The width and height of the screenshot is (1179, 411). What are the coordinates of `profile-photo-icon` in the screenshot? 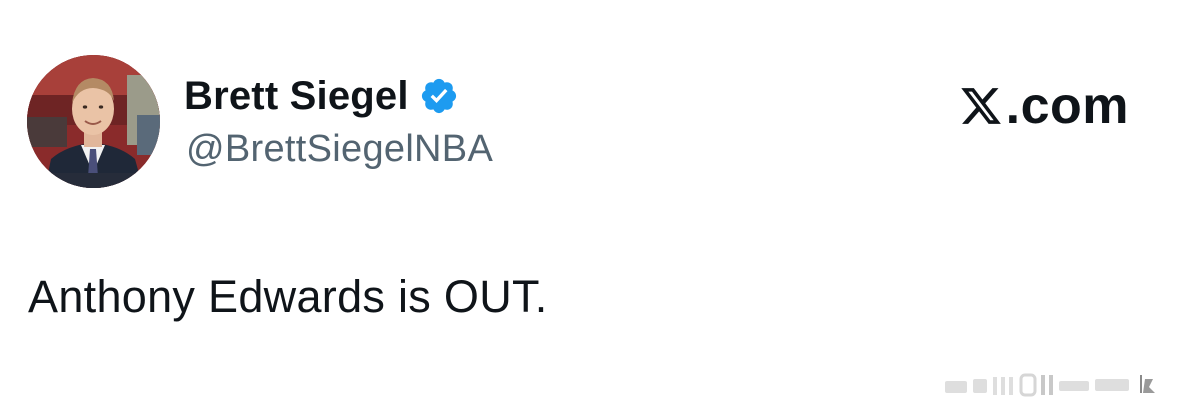 It's located at (93, 121).